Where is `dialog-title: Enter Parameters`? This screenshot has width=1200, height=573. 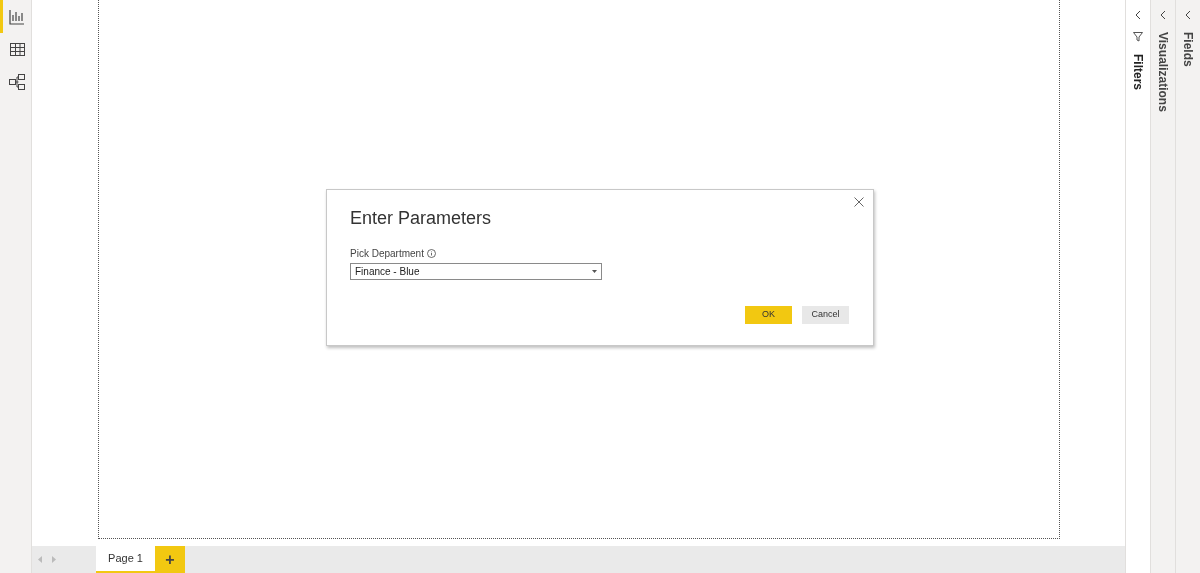
dialog-title: Enter Parameters is located at coordinates (421, 218).